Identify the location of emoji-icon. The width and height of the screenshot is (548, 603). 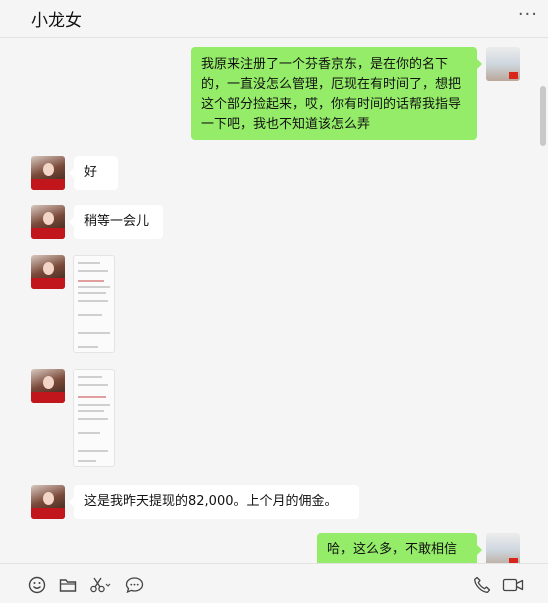
(37, 585).